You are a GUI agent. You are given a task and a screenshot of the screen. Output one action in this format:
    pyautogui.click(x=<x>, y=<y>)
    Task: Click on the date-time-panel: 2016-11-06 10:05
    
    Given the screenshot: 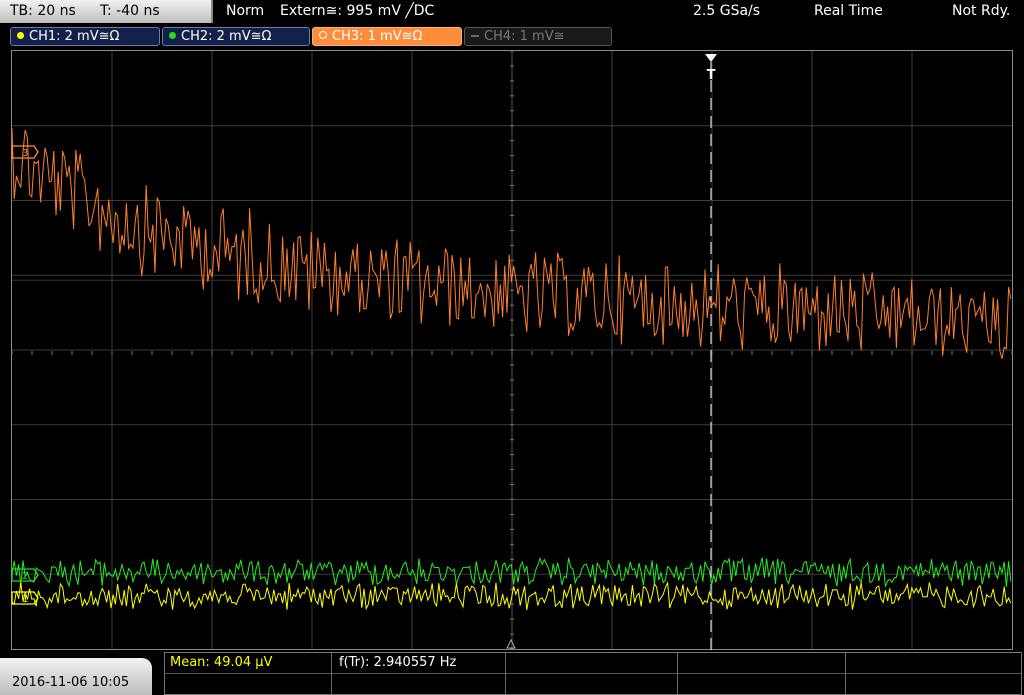 What is the action you would take?
    pyautogui.click(x=76, y=676)
    